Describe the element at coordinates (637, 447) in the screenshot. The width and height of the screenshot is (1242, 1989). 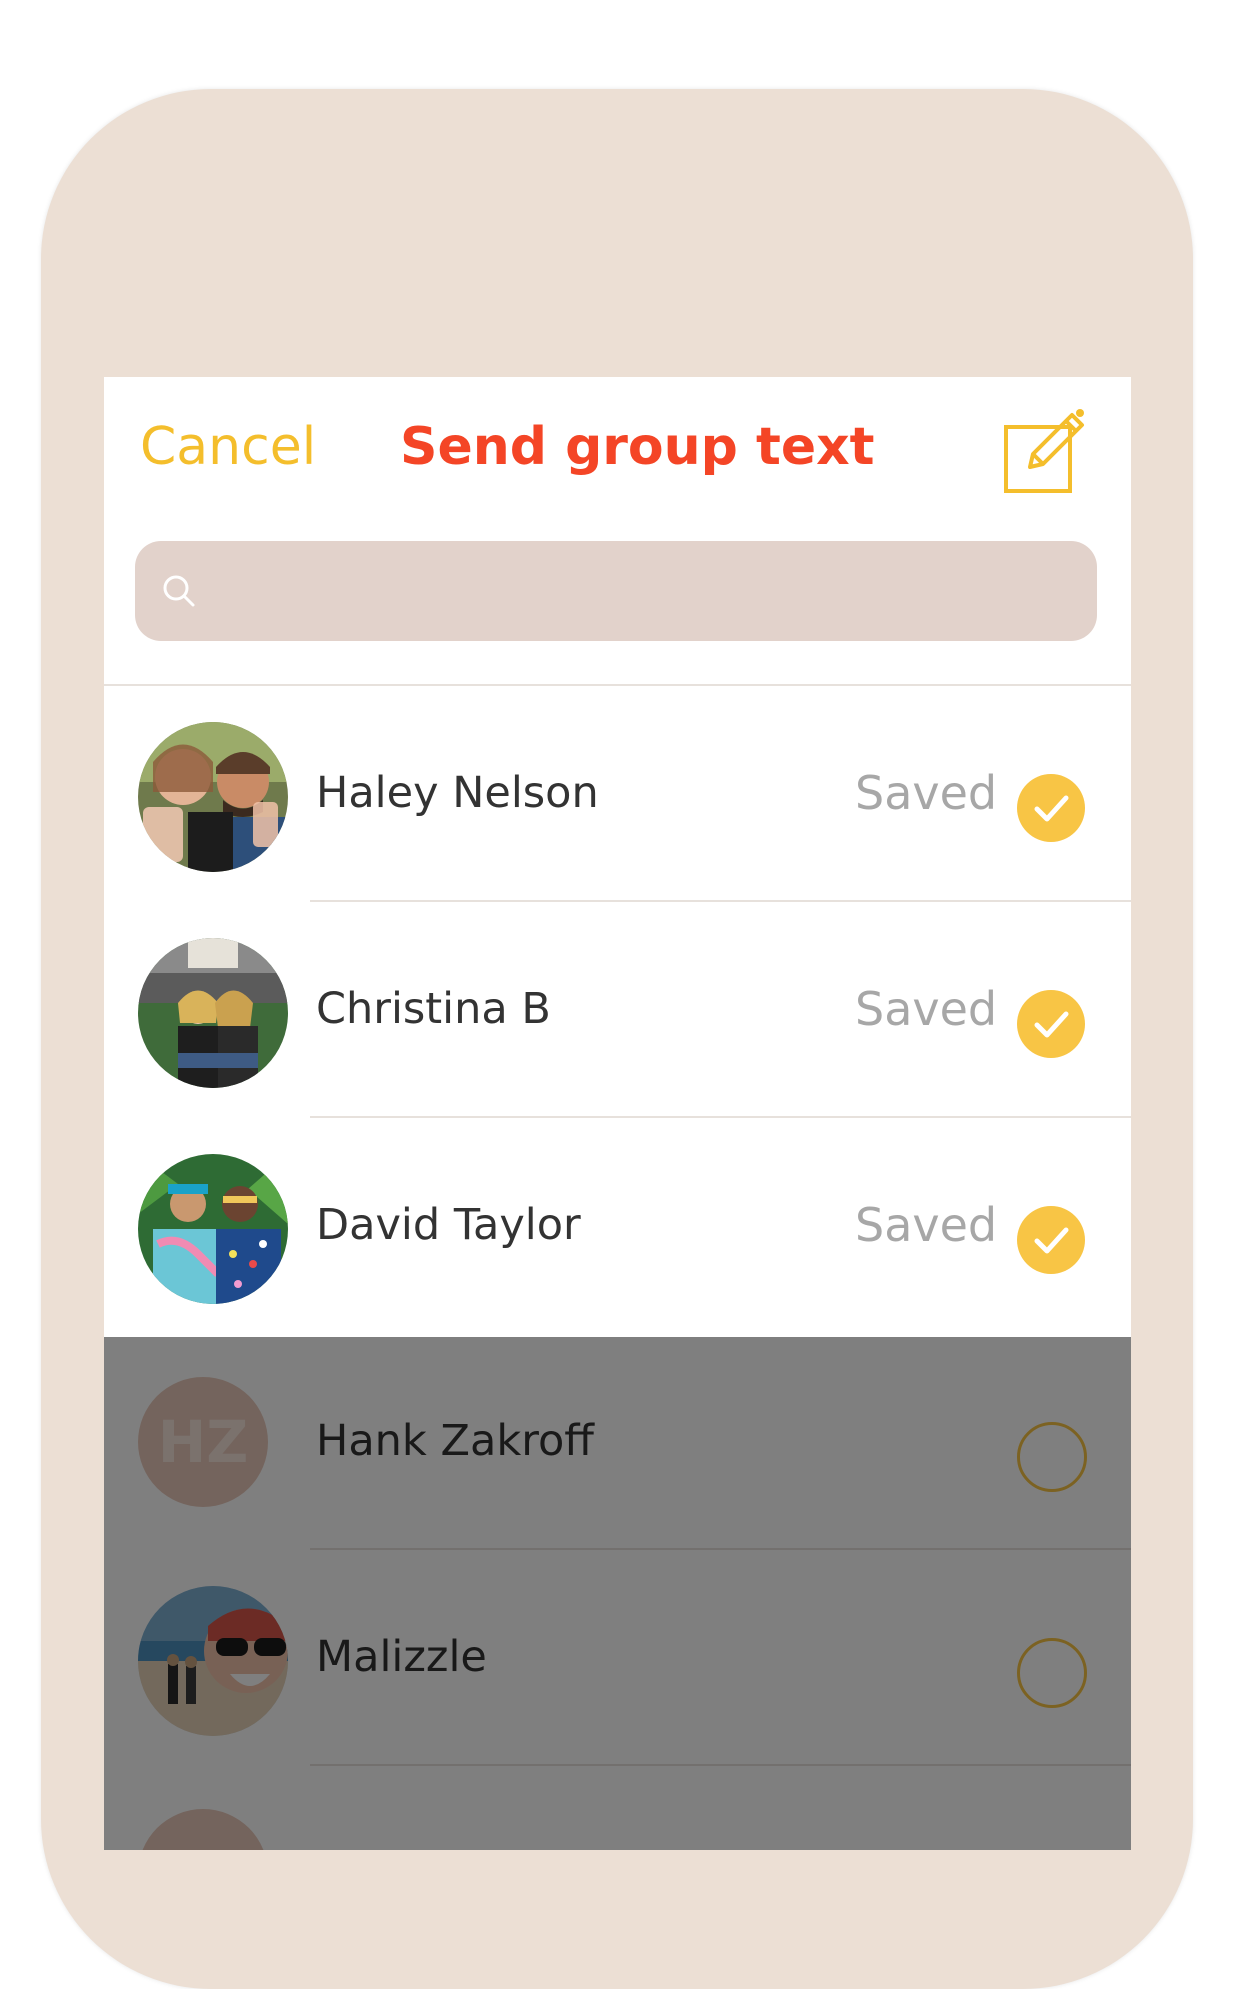
I see `page-title: Send group text` at that location.